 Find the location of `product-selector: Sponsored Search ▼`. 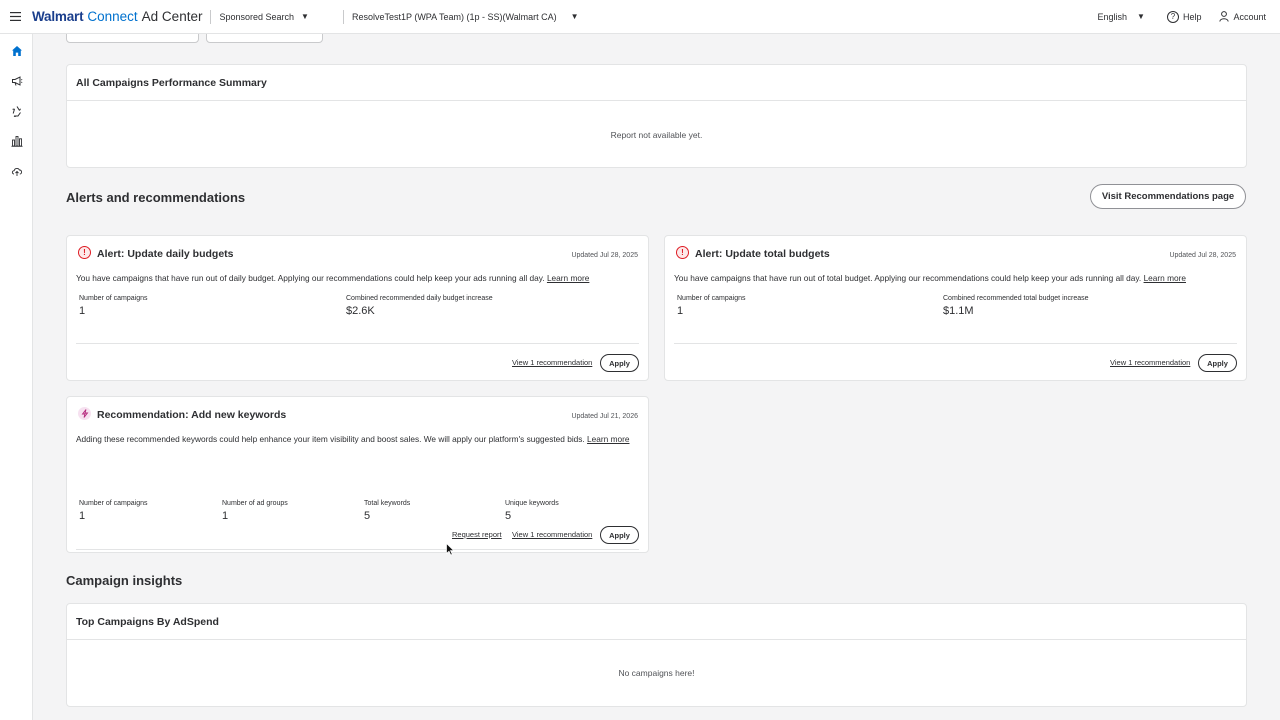

product-selector: Sponsored Search ▼ is located at coordinates (263, 17).